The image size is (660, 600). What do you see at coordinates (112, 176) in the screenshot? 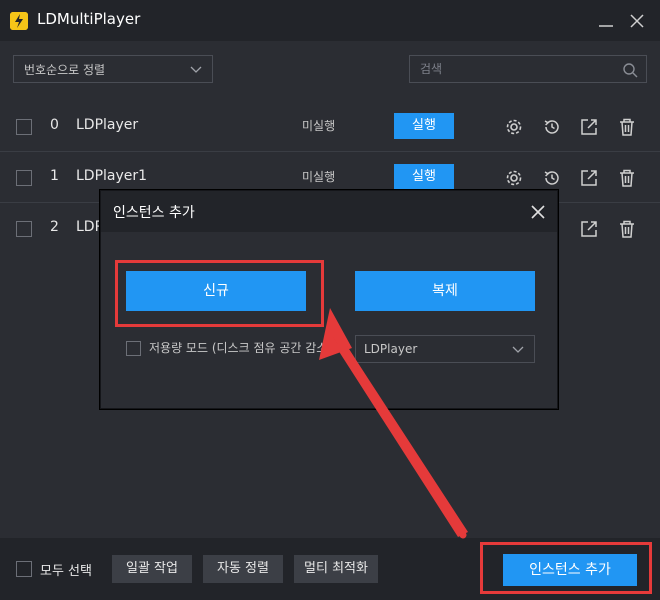
I see `instance-name: LDPlayer1` at bounding box center [112, 176].